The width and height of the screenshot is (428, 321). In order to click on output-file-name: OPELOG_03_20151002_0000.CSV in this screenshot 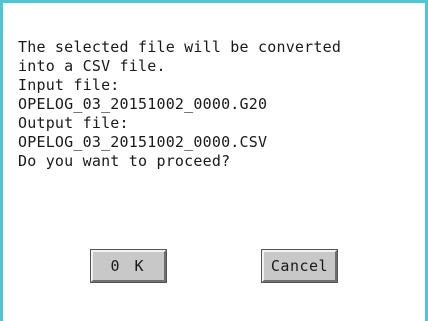, I will do `click(143, 142)`.